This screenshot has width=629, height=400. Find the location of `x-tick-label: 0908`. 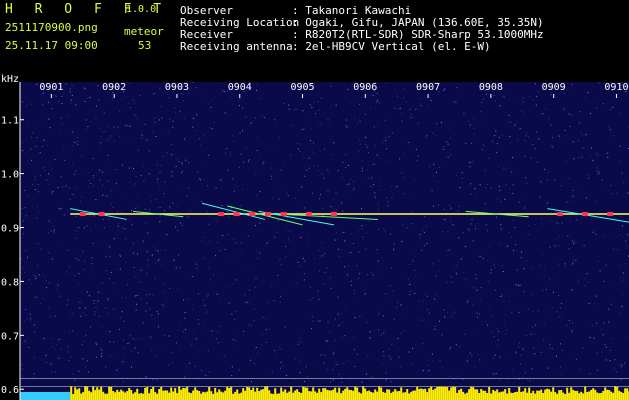

x-tick-label: 0908 is located at coordinates (491, 87).